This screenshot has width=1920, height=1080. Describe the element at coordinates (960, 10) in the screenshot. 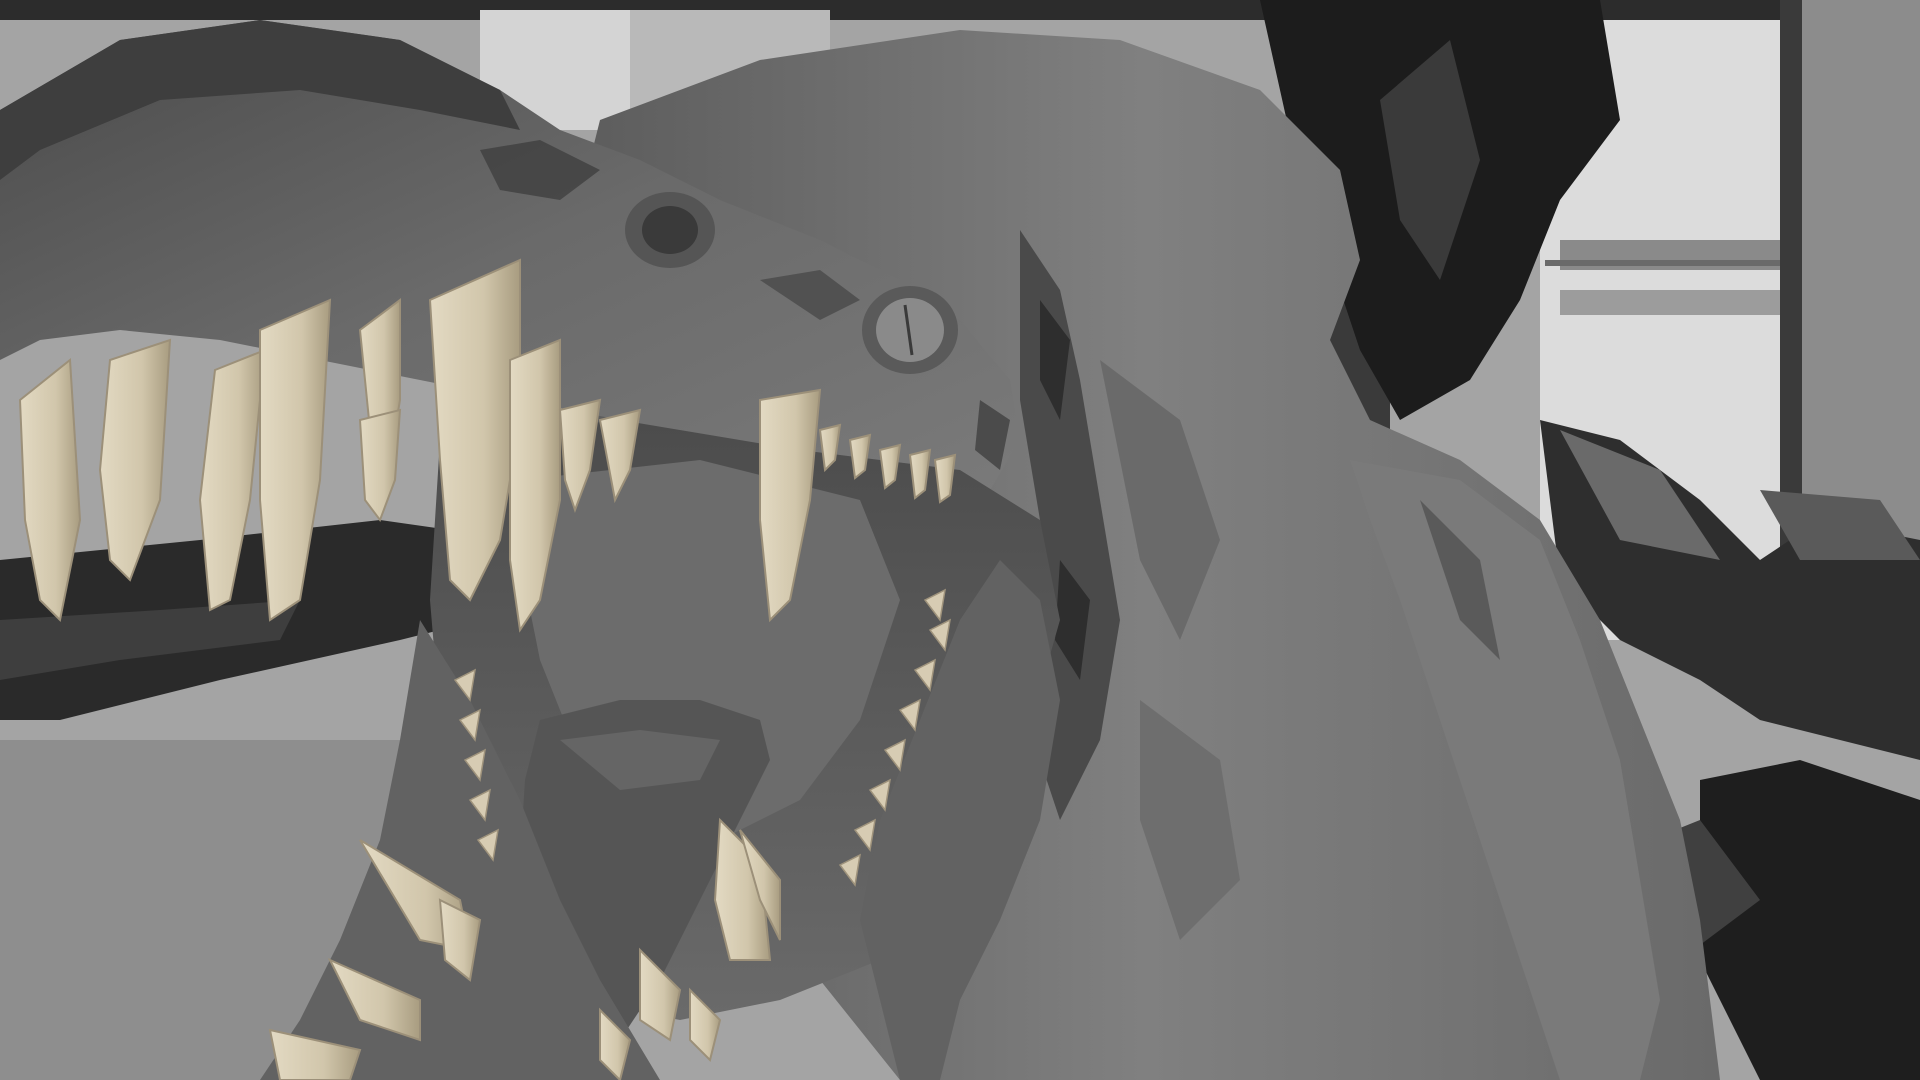

I see `top-border` at that location.